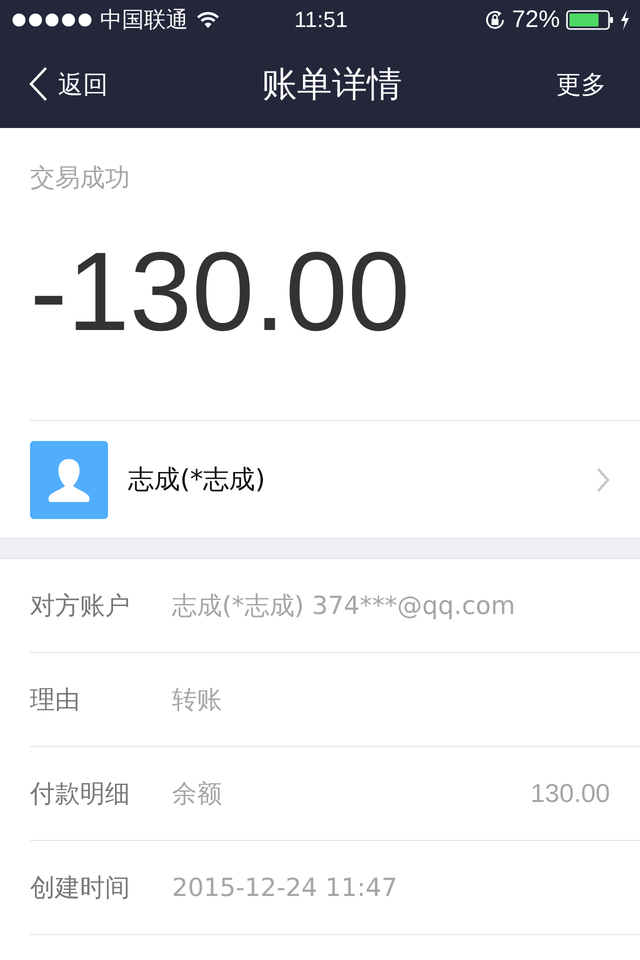  Describe the element at coordinates (68, 84) in the screenshot. I see `back-button: 返回` at that location.